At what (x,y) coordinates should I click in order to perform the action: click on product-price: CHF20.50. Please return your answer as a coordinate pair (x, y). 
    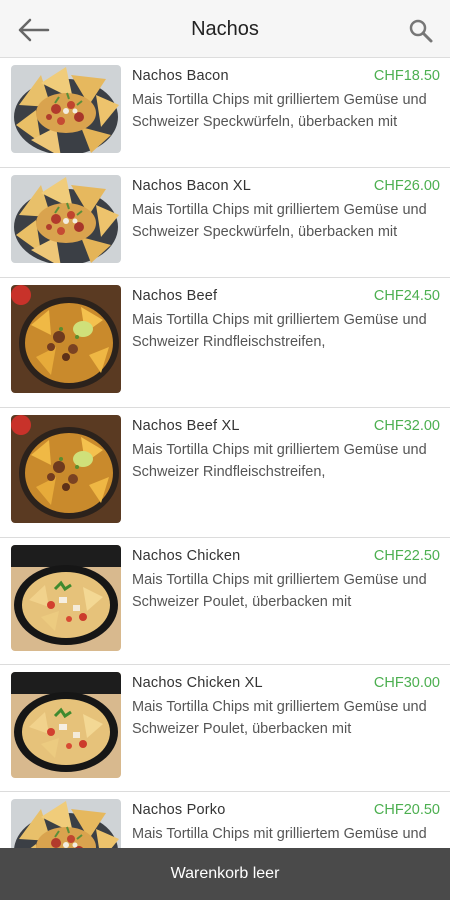
    Looking at the image, I should click on (406, 810).